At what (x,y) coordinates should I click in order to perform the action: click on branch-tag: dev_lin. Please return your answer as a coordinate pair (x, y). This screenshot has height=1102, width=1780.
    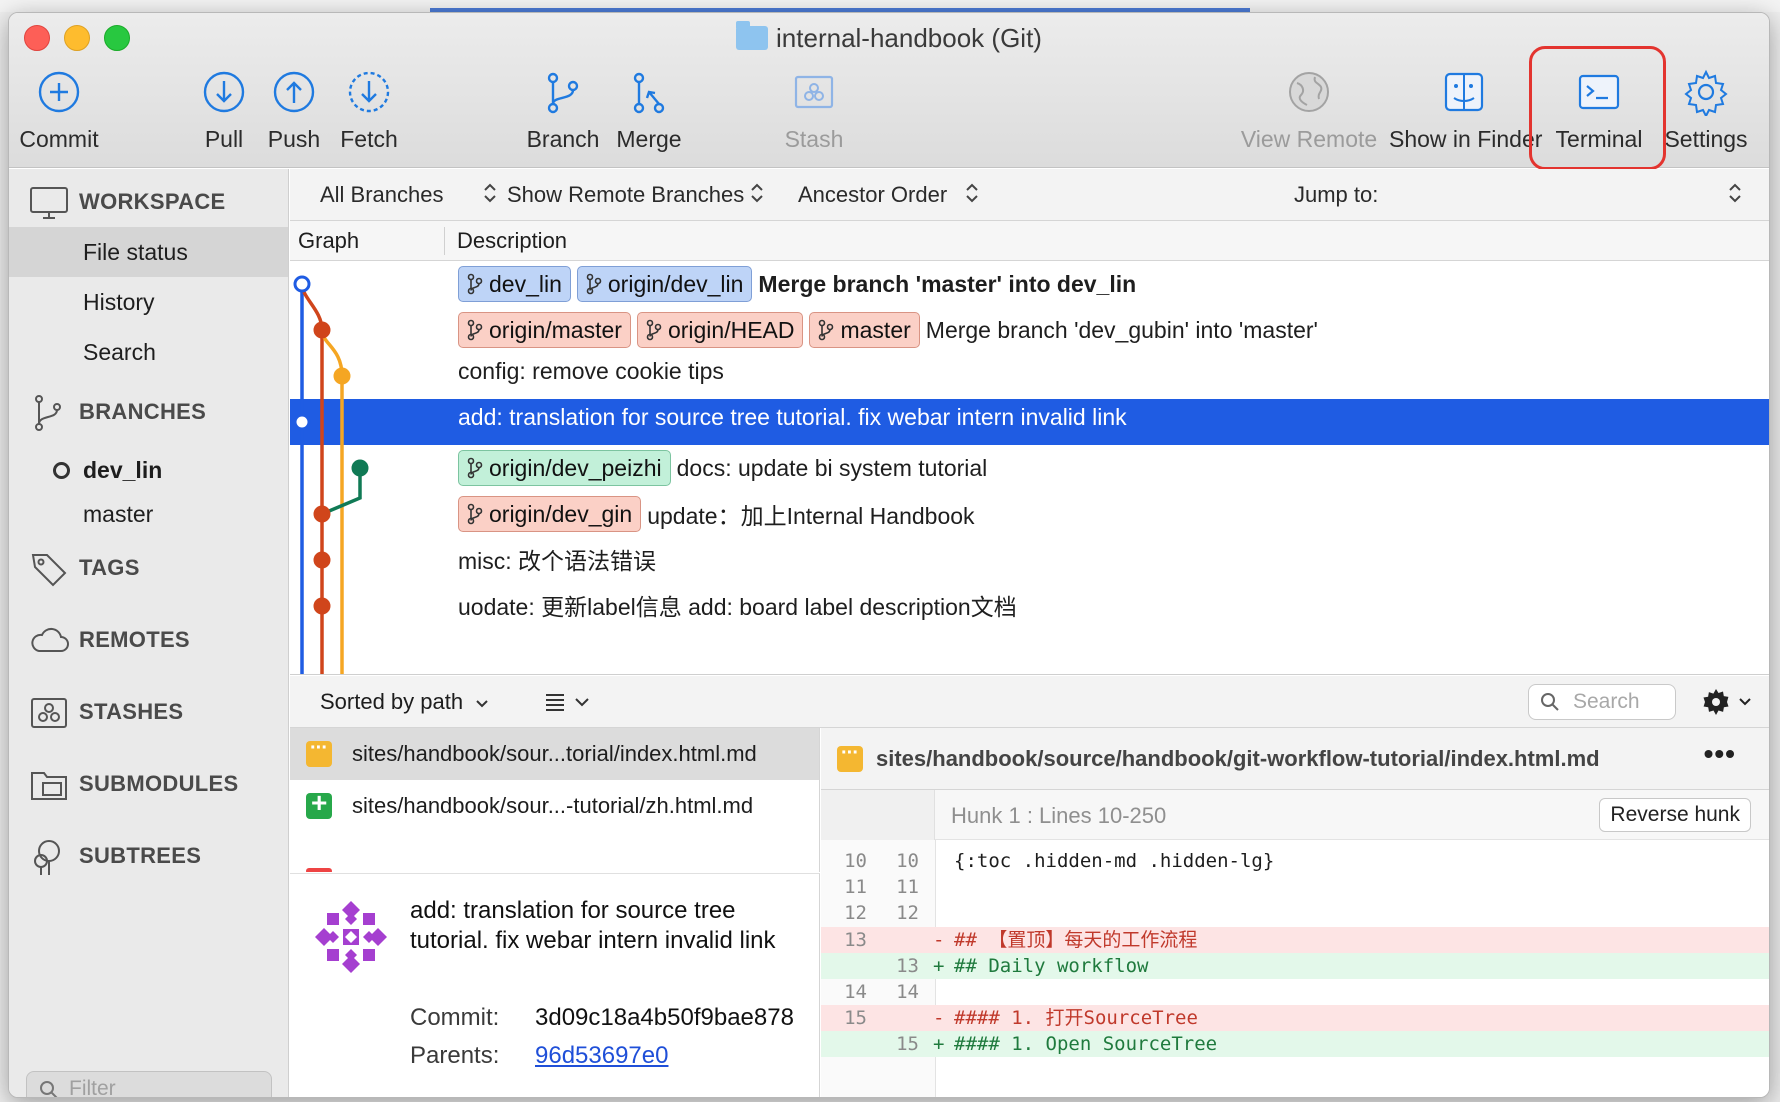
    Looking at the image, I should click on (514, 284).